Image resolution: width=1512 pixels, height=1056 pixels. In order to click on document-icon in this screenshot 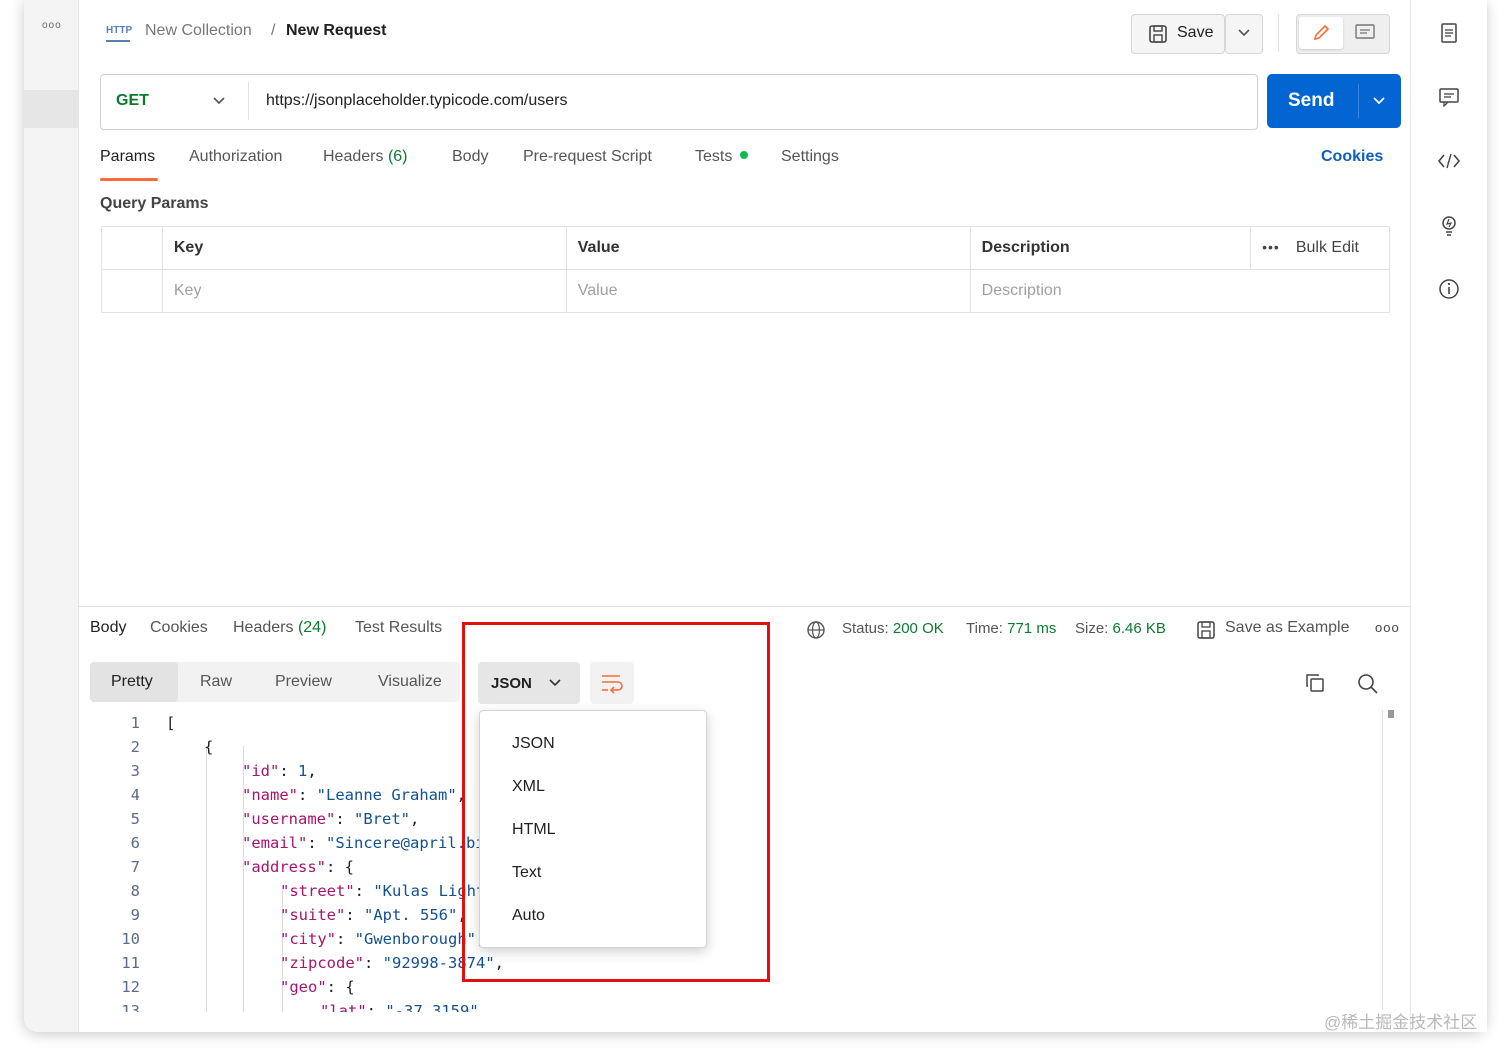, I will do `click(1449, 33)`.